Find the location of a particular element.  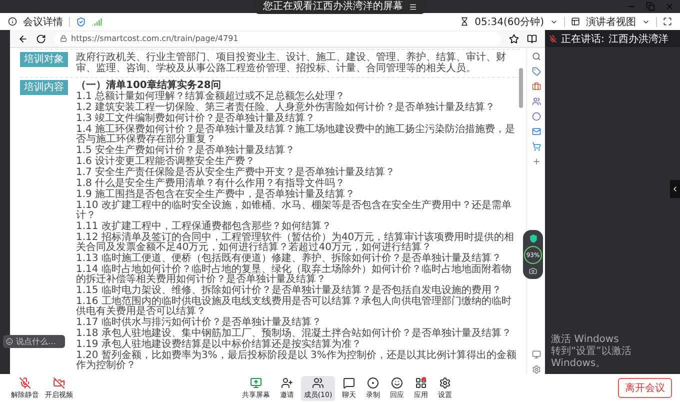

users-icon is located at coordinates (318, 382).